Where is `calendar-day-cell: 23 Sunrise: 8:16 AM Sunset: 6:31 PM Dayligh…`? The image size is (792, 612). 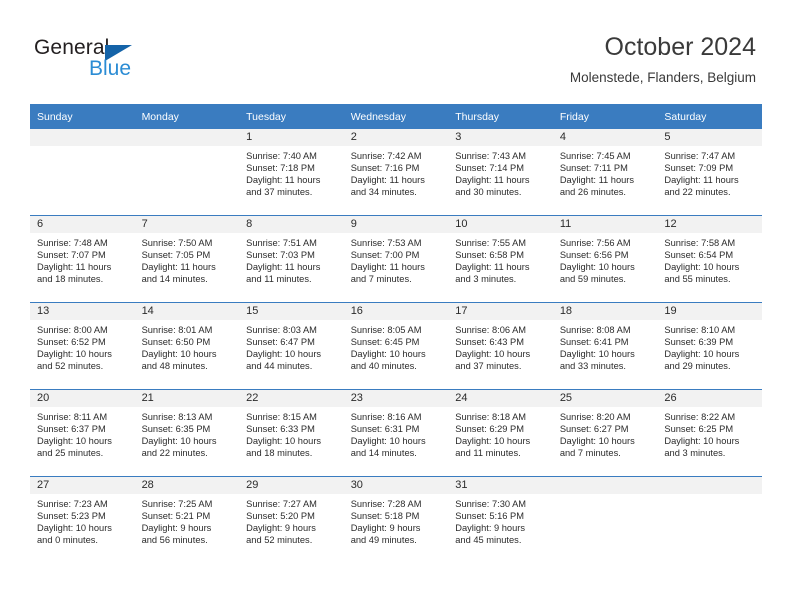 calendar-day-cell: 23 Sunrise: 8:16 AM Sunset: 6:31 PM Dayligh… is located at coordinates (396, 433).